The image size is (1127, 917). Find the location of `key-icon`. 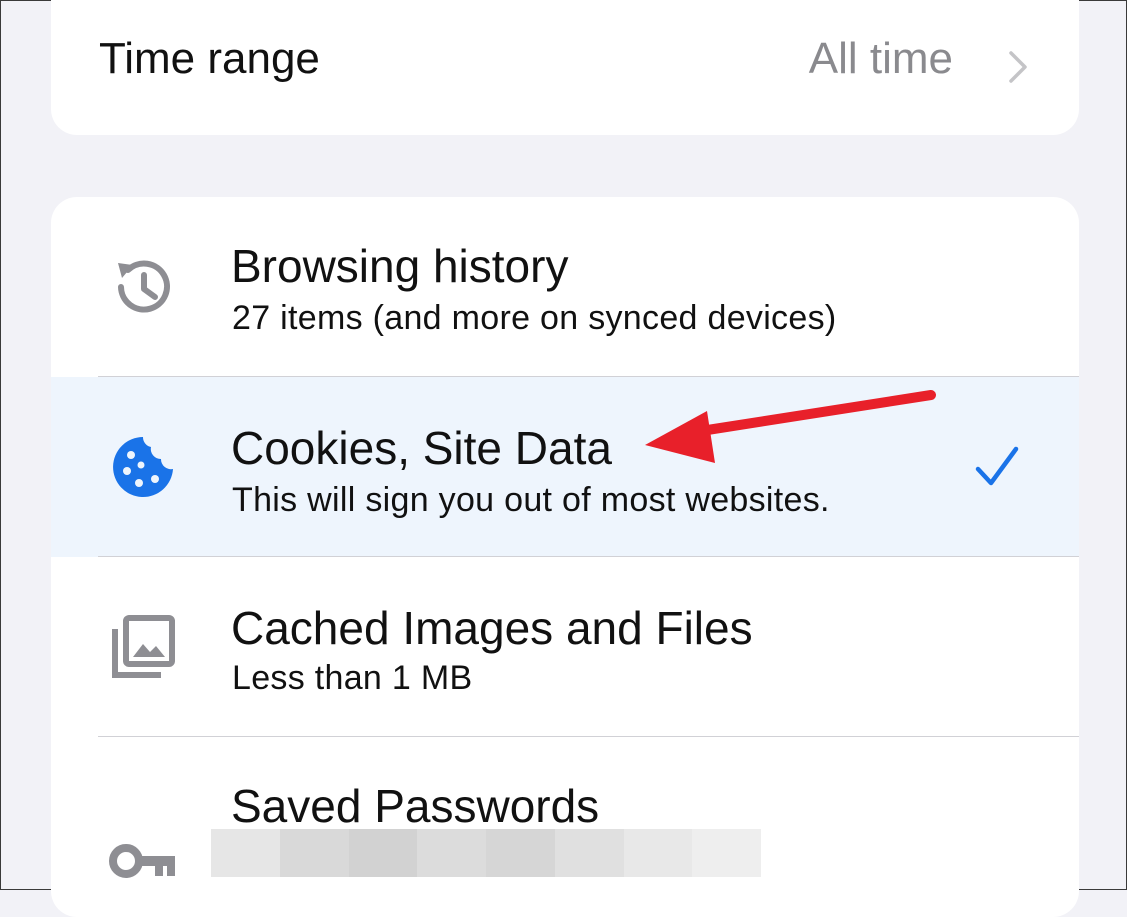

key-icon is located at coordinates (142, 861).